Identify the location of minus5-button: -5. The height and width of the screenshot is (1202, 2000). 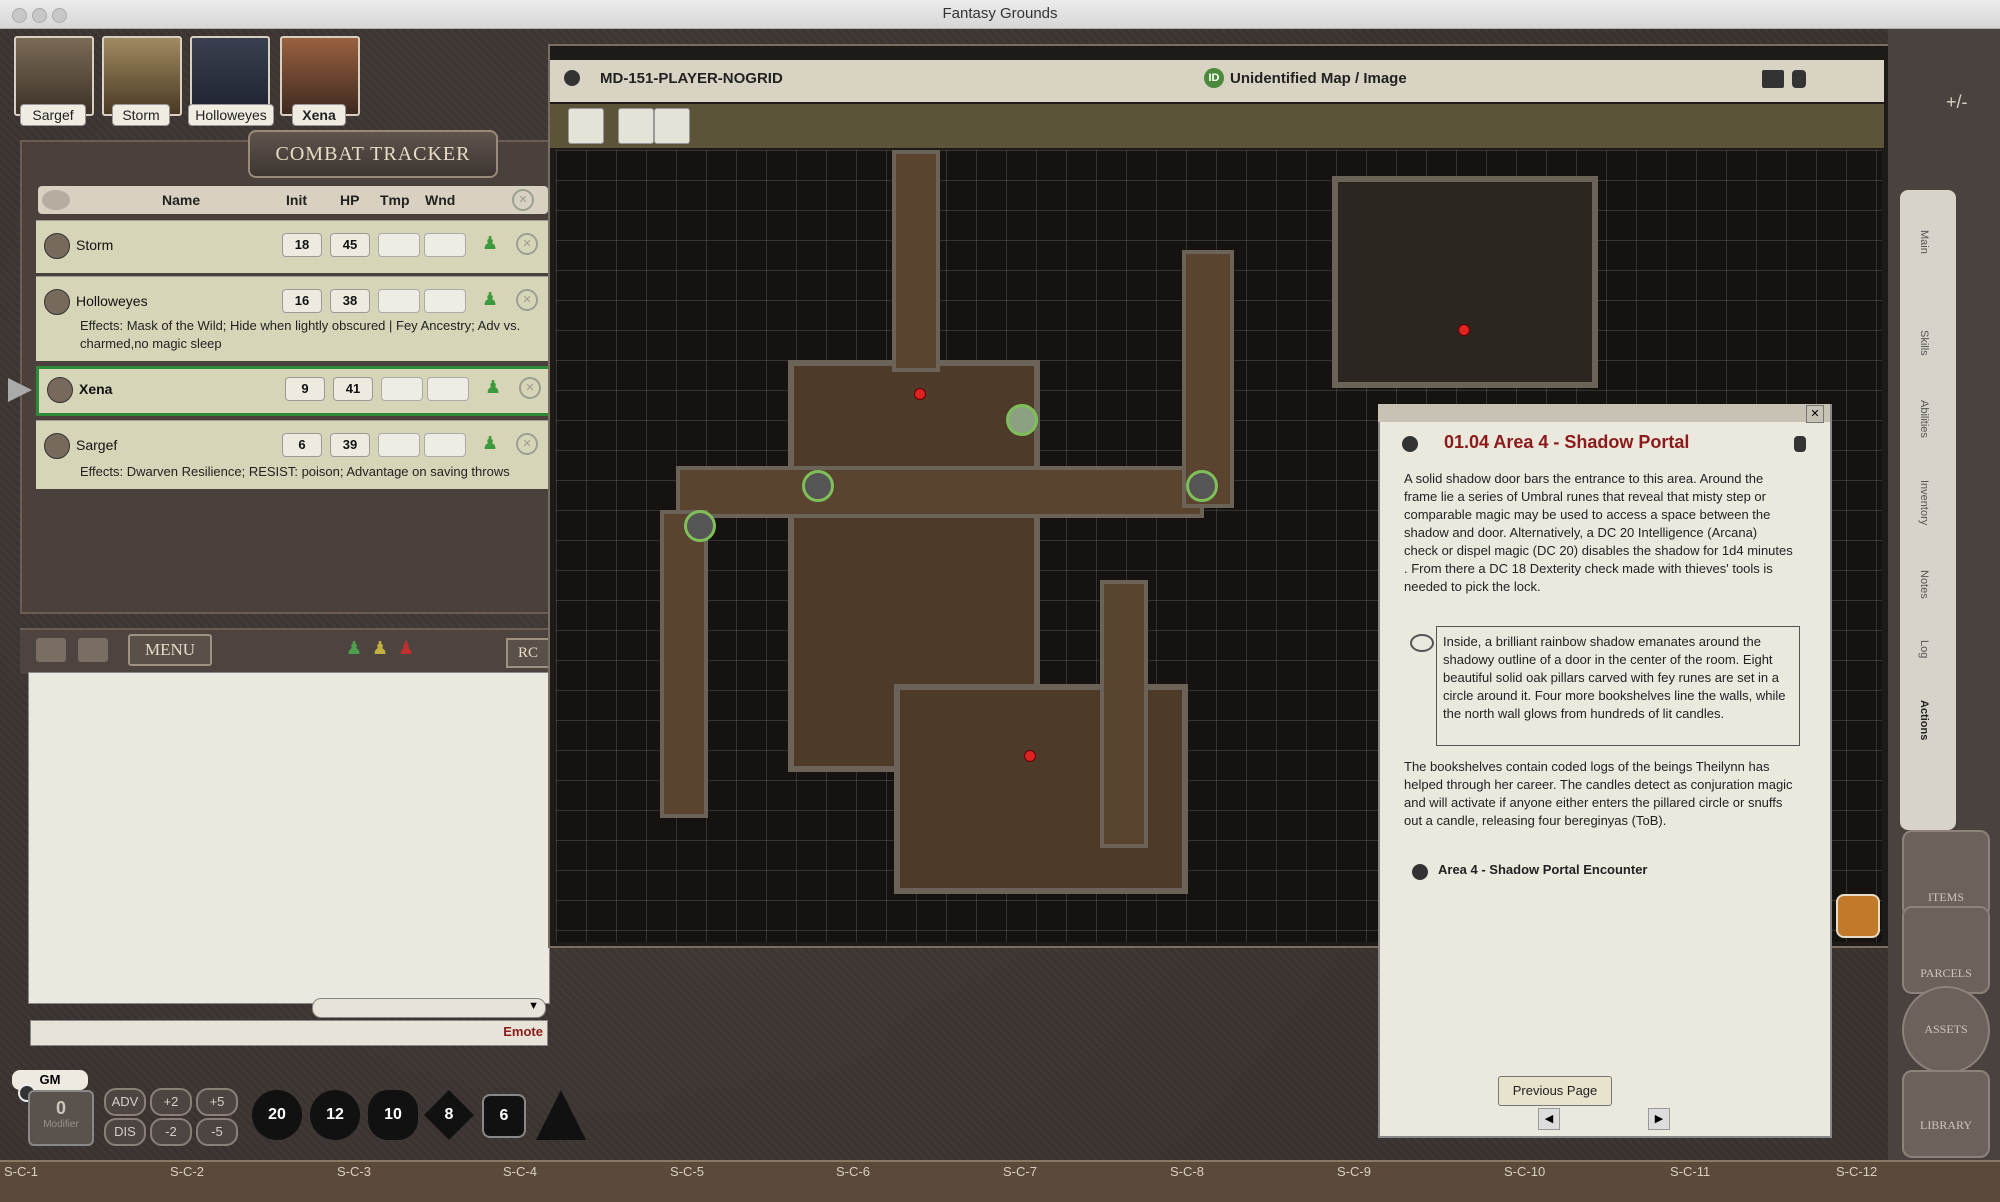
(217, 1132).